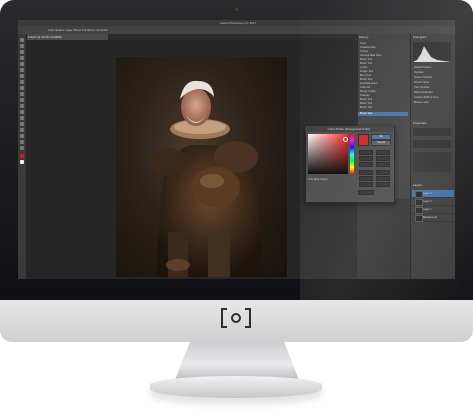 Image resolution: width=473 pixels, height=420 pixels. What do you see at coordinates (427, 201) in the screenshot?
I see `layer-name: Layer 2` at bounding box center [427, 201].